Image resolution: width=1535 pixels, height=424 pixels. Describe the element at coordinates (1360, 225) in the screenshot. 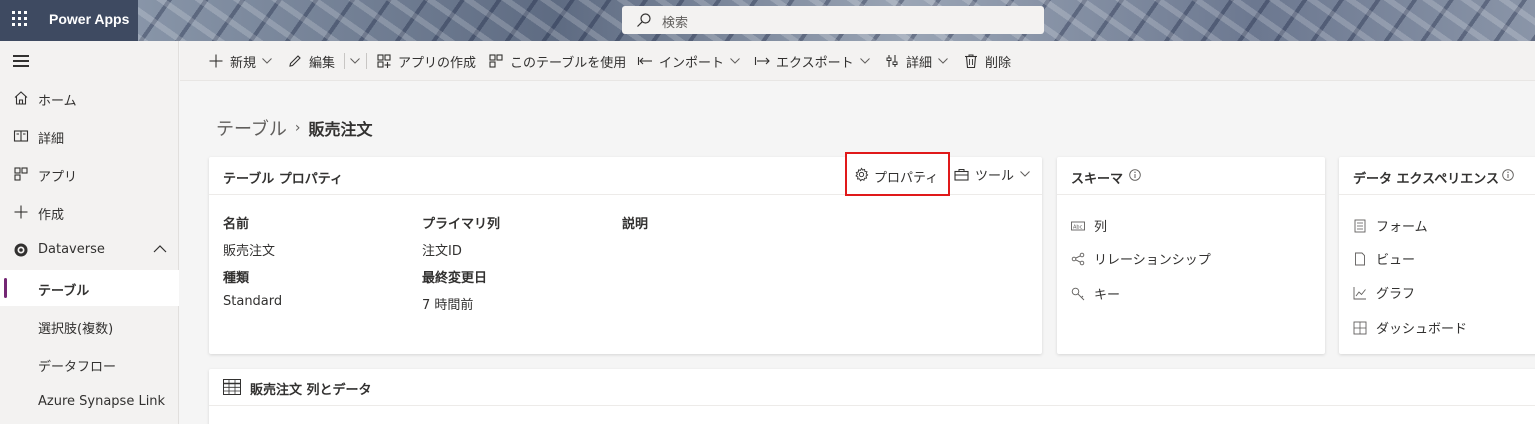

I see `form-icon` at that location.